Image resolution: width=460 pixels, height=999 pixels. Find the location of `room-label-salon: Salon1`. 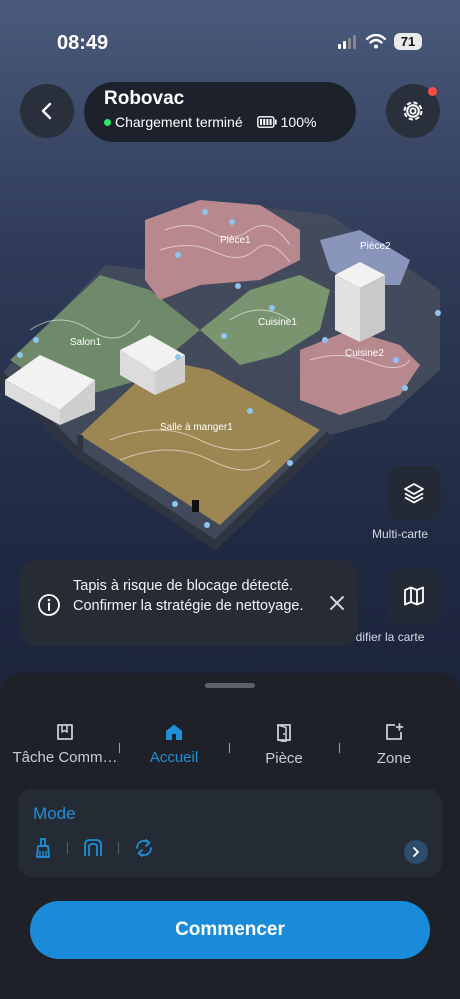

room-label-salon: Salon1 is located at coordinates (86, 342).